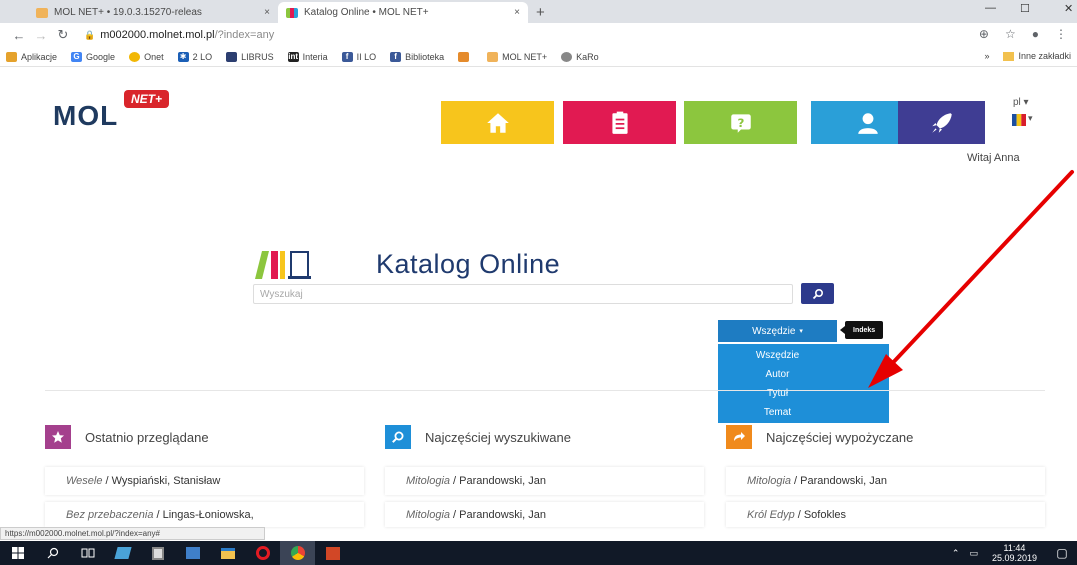 The image size is (1077, 565). Describe the element at coordinates (77, 56) in the screenshot. I see `google-icon: G` at that location.